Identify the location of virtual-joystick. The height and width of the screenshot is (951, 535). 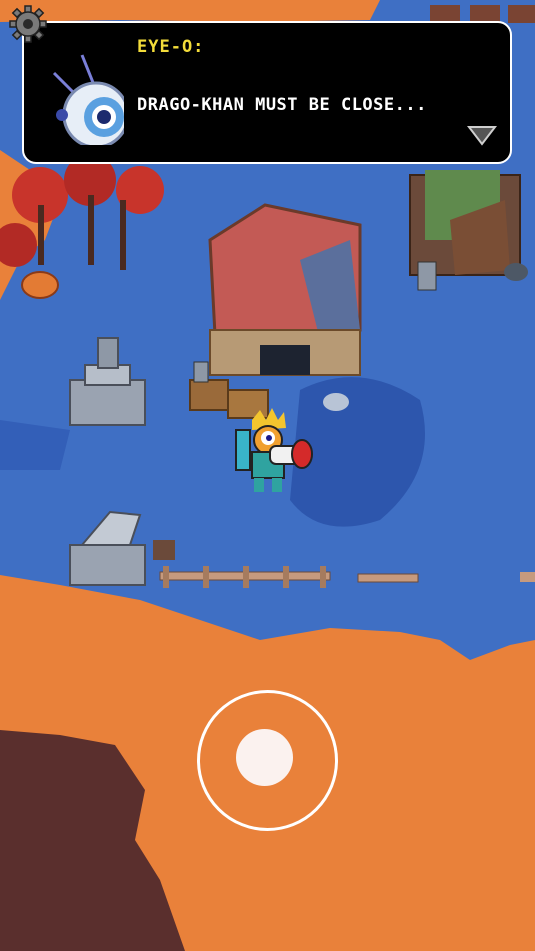
(267, 760).